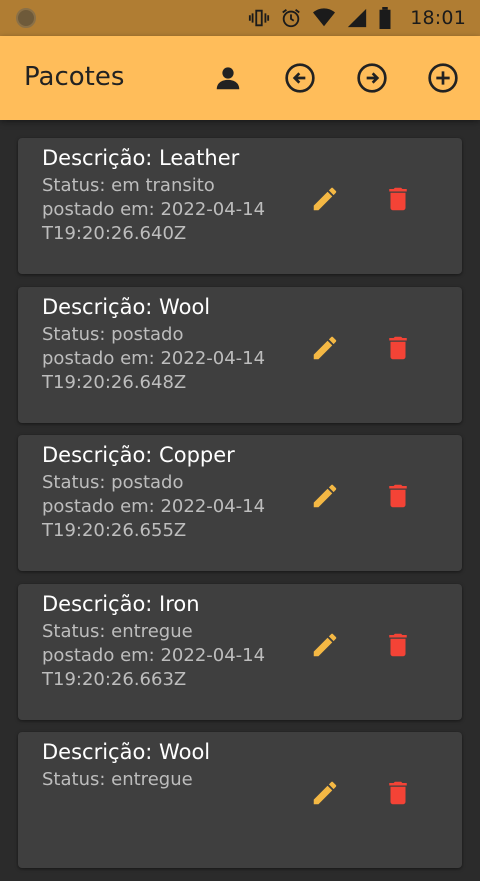 The height and width of the screenshot is (881, 480). I want to click on signal-icon, so click(357, 18).